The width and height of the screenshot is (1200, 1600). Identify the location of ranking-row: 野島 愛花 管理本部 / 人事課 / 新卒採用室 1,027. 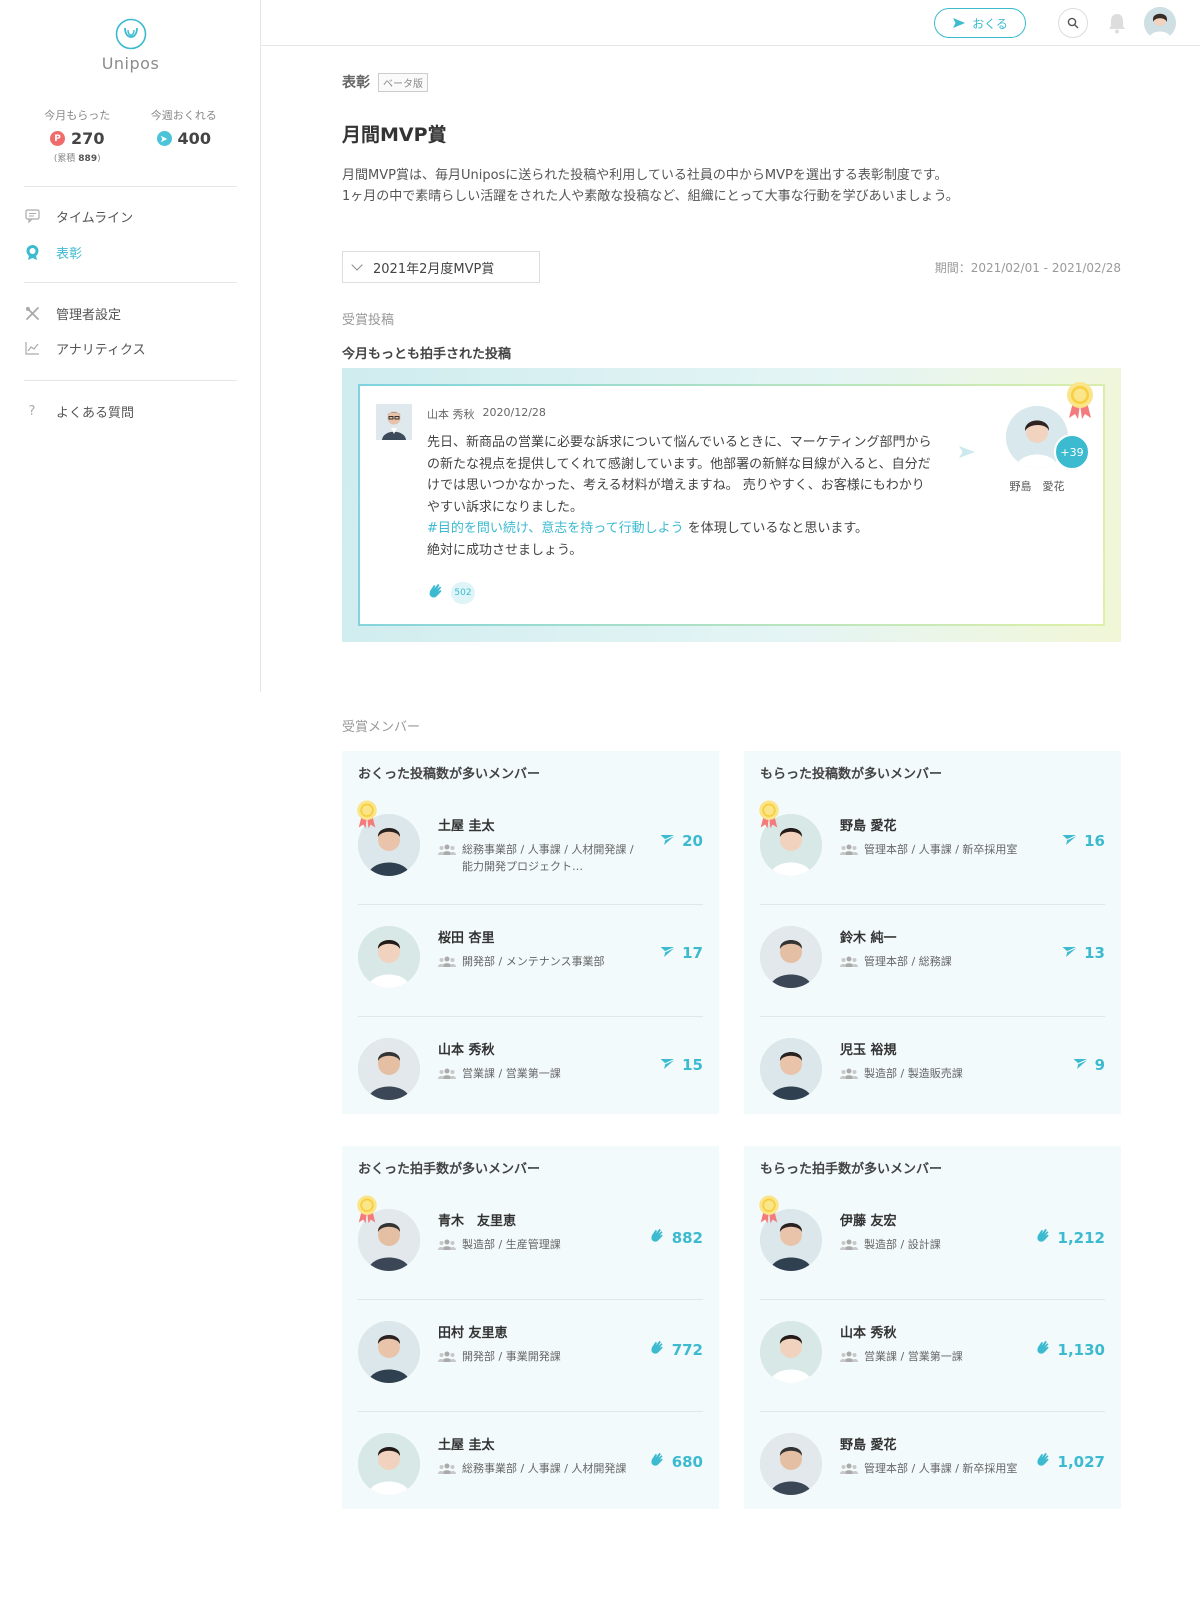
(932, 1468).